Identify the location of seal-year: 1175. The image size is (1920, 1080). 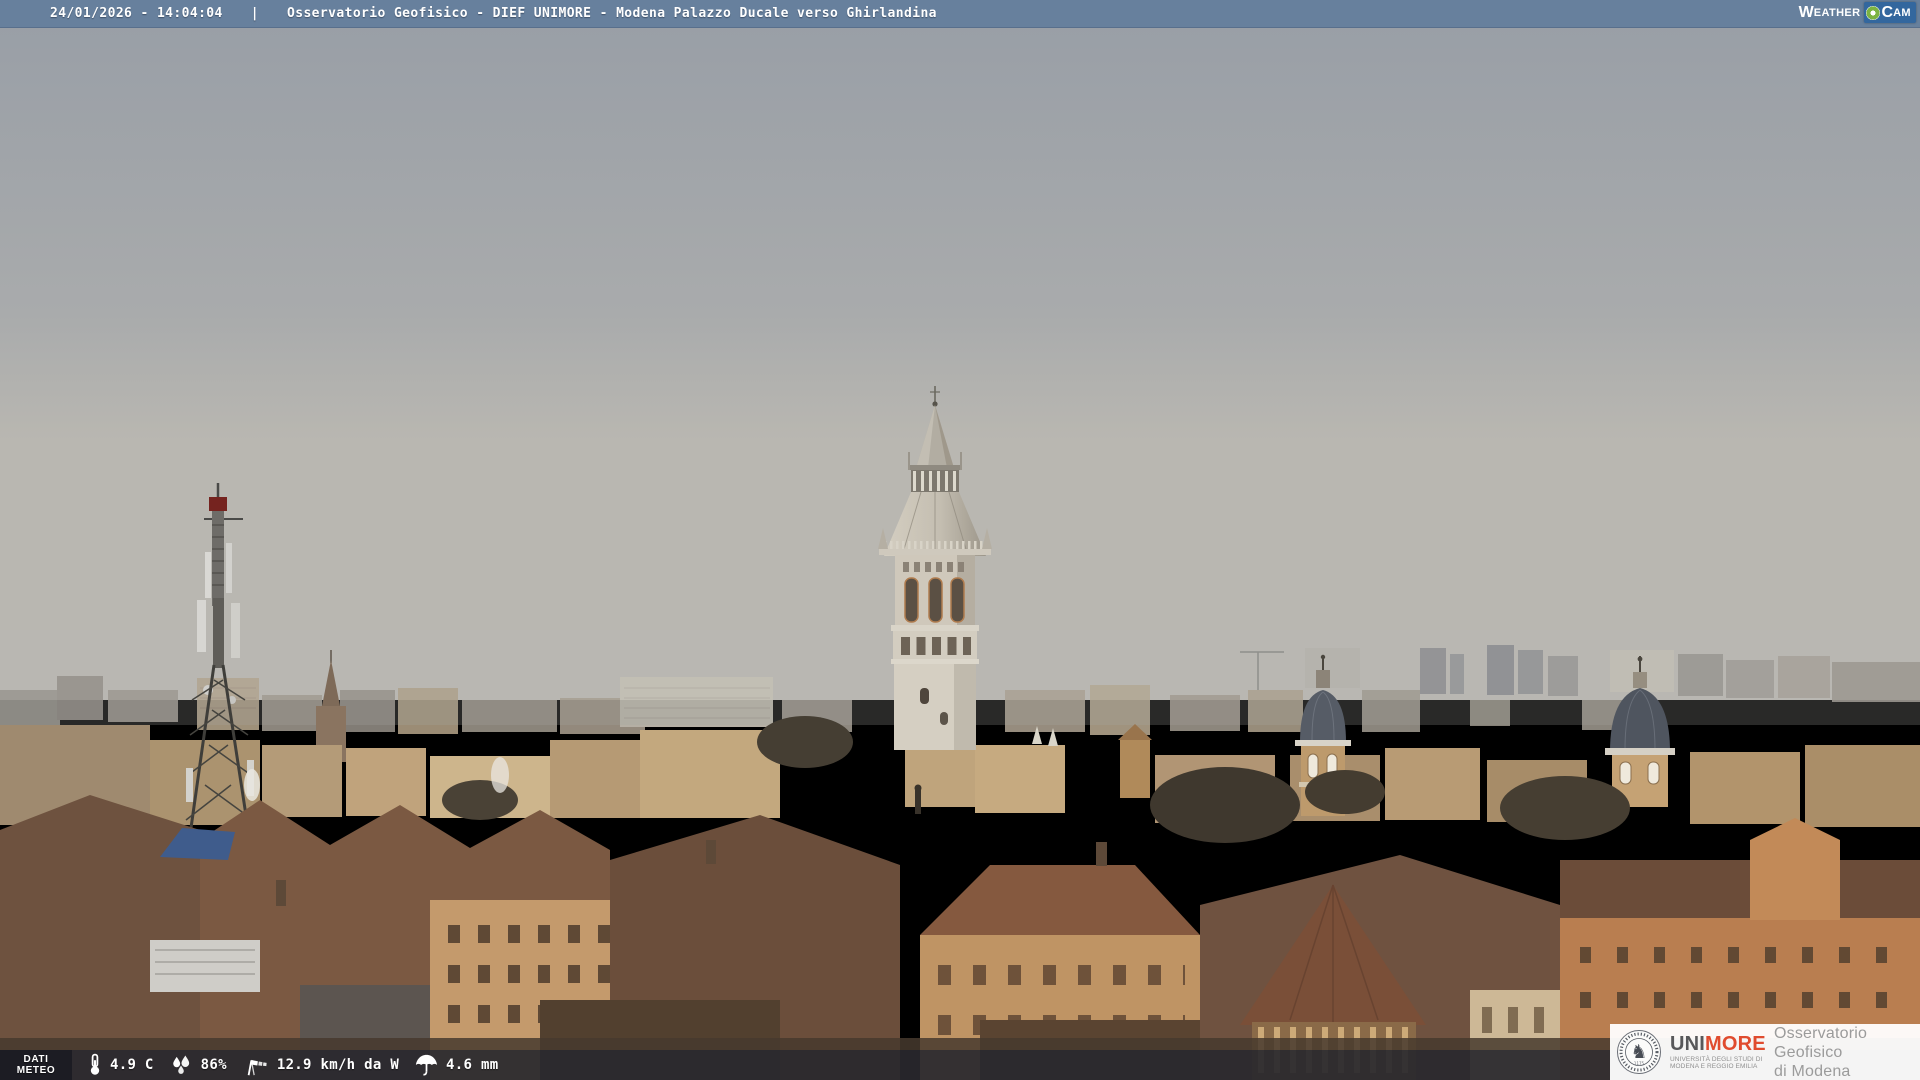
(1639, 1063).